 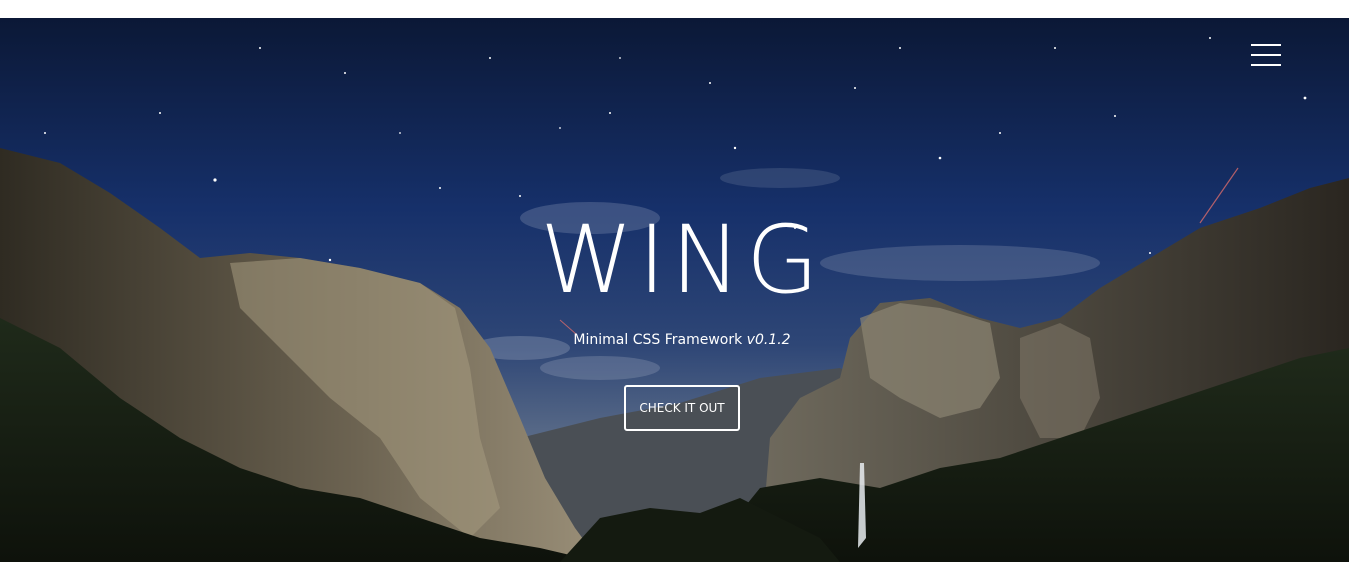 I want to click on hero-title: WING, so click(x=682, y=260).